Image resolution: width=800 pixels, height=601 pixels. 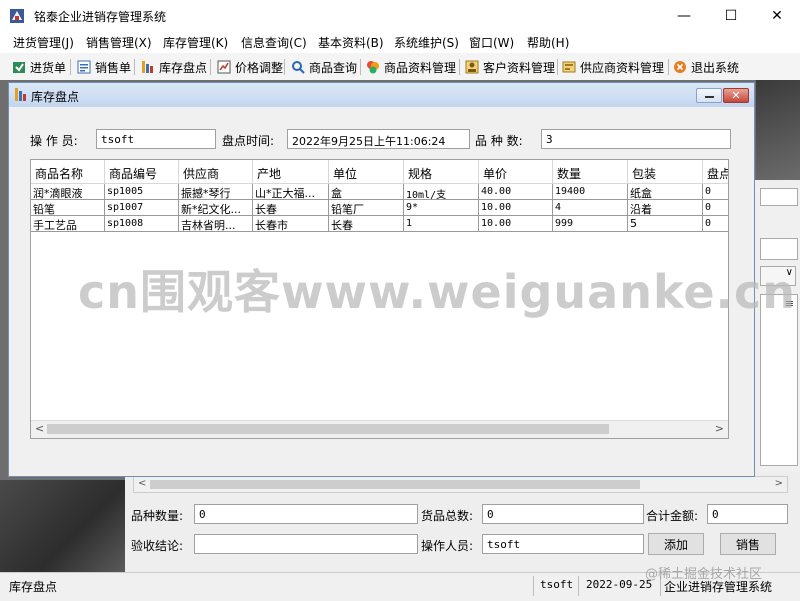 I want to click on toolbar-sales-order: 销售单, so click(x=104, y=67).